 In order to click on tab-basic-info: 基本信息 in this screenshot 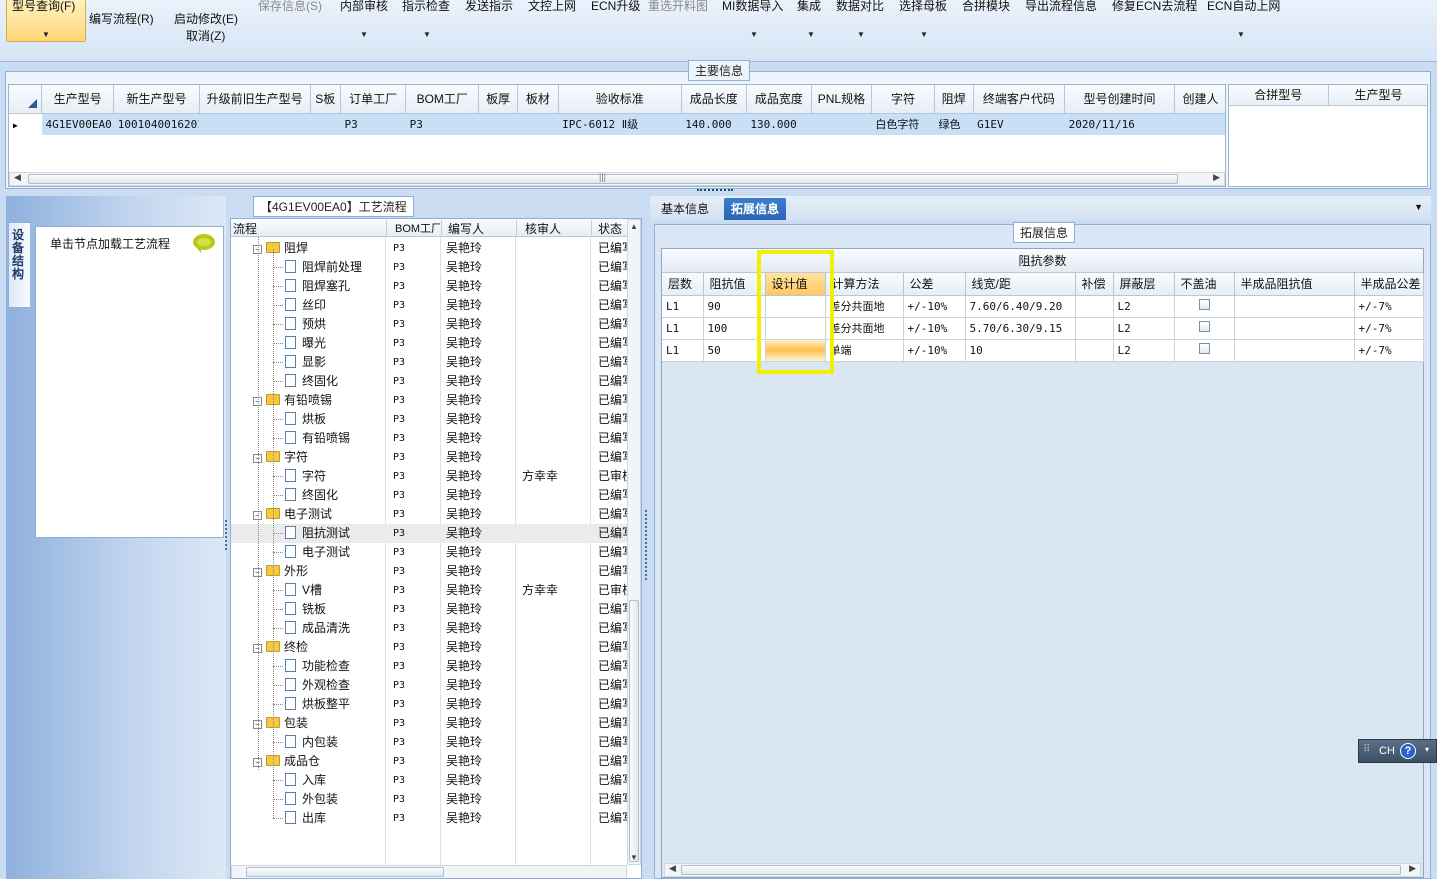, I will do `click(685, 209)`.